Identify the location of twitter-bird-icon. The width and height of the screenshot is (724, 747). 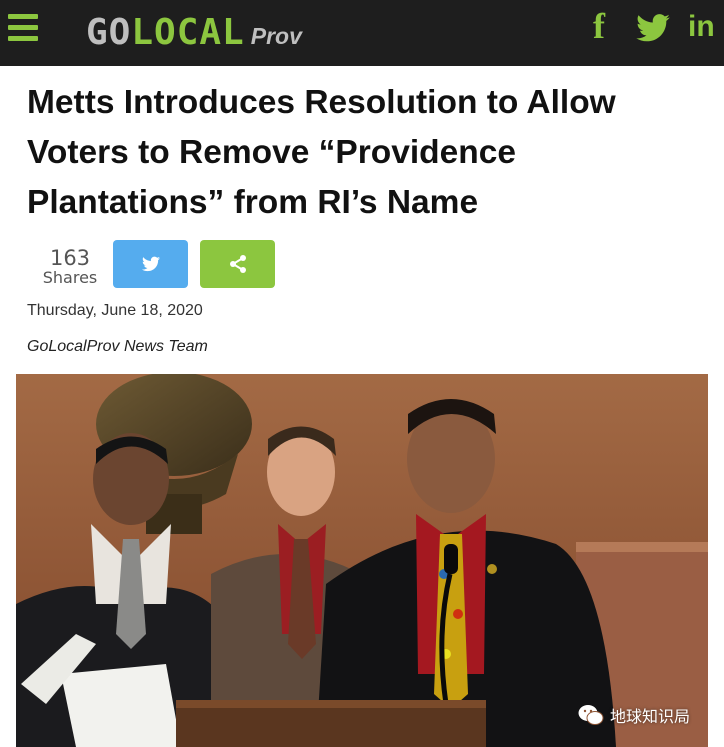
(150, 264).